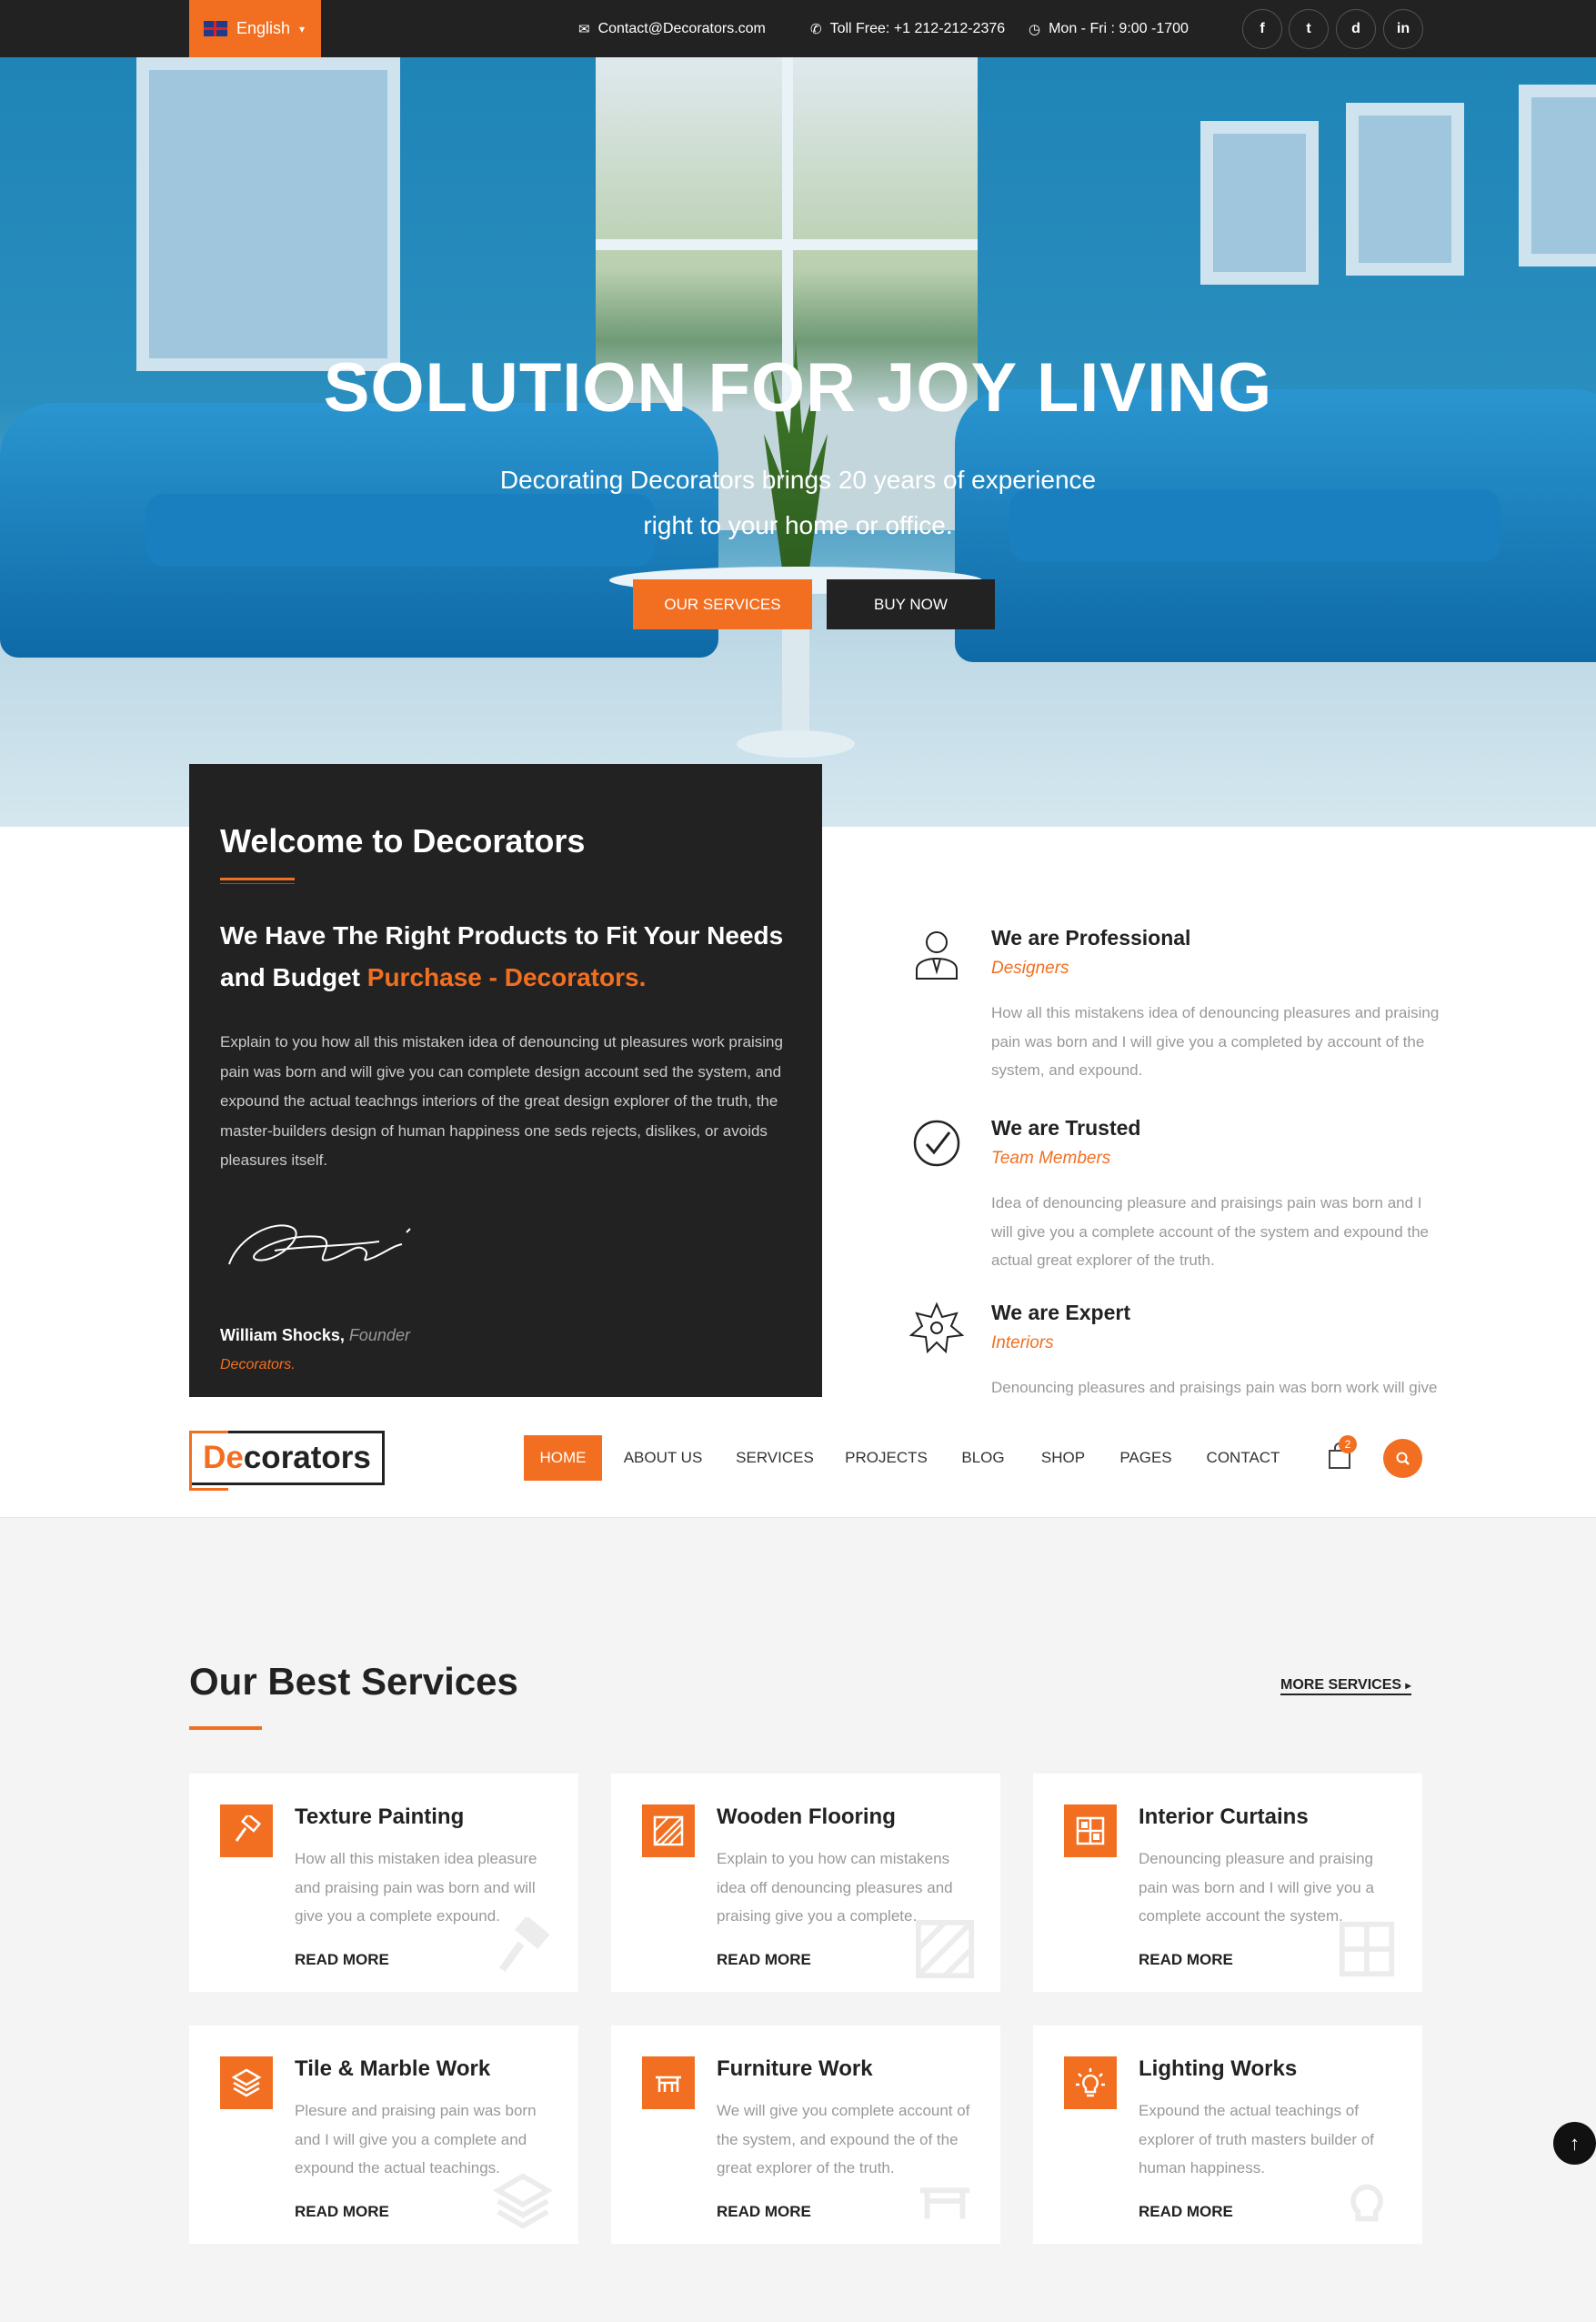 The width and height of the screenshot is (1596, 2322). I want to click on founder-company: Decorators., so click(258, 1364).